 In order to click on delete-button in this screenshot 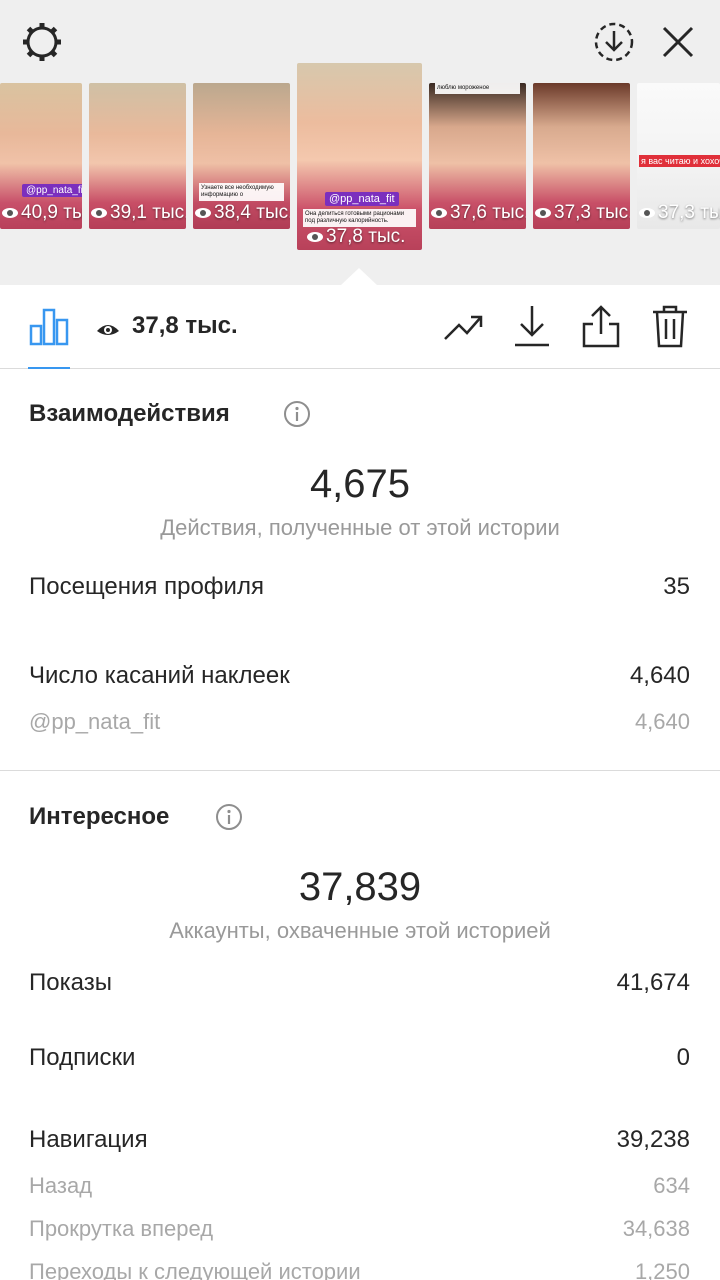, I will do `click(670, 326)`.